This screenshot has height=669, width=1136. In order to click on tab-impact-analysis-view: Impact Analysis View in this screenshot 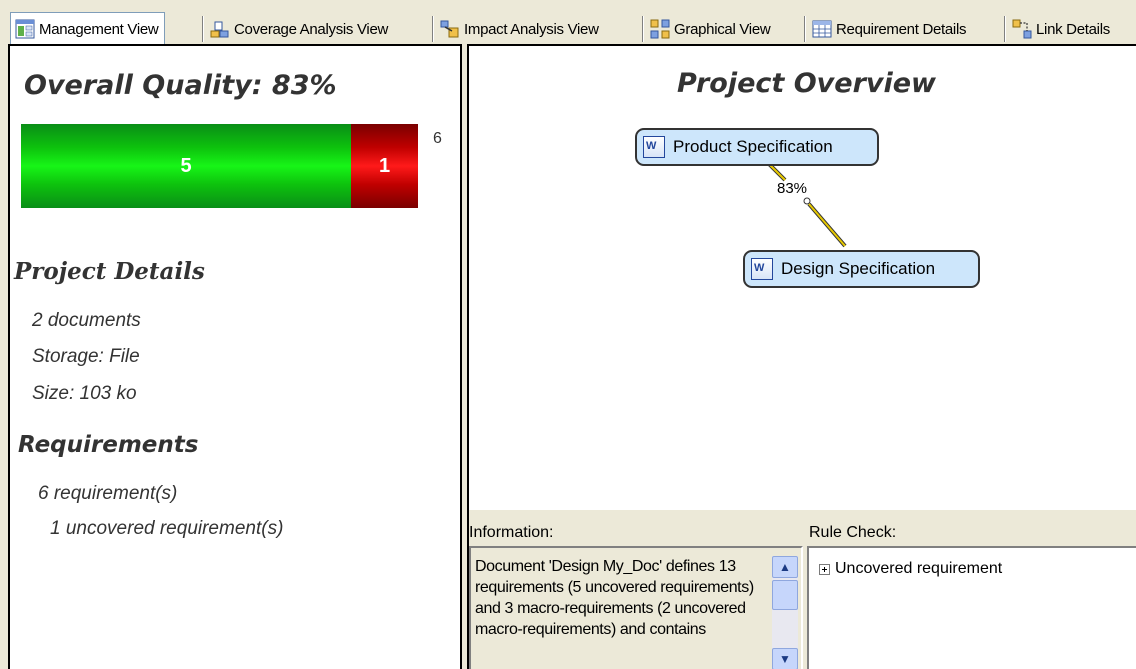, I will do `click(517, 29)`.